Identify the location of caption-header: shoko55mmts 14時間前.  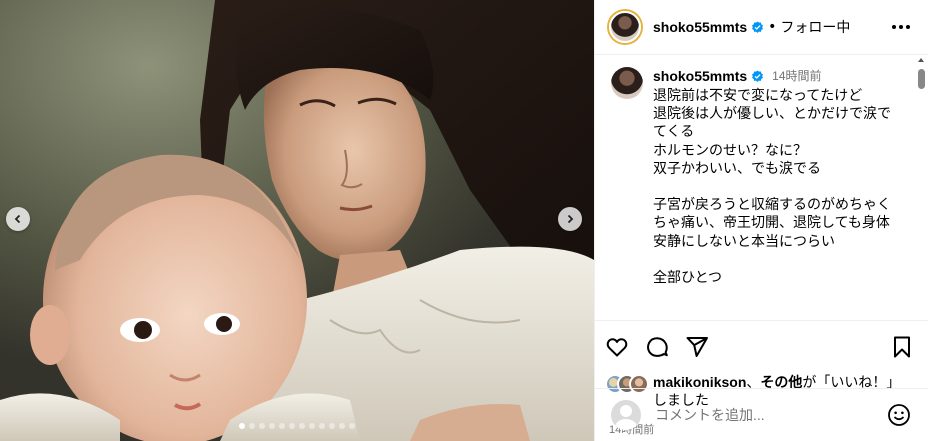
(778, 76).